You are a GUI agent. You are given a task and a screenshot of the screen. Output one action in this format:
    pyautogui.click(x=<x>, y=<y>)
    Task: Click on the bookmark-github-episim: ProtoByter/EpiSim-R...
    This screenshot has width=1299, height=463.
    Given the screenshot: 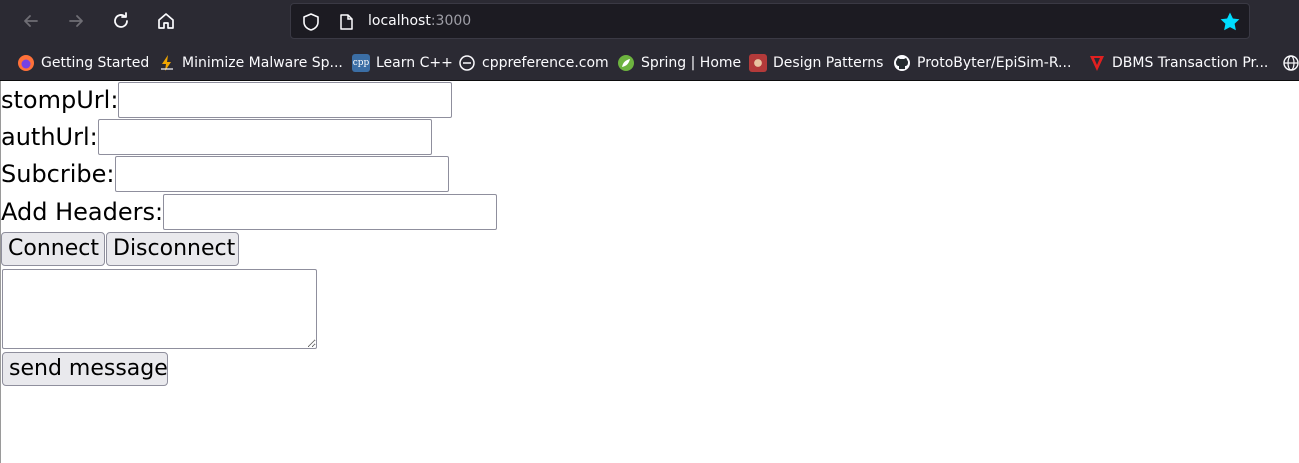 What is the action you would take?
    pyautogui.click(x=982, y=63)
    